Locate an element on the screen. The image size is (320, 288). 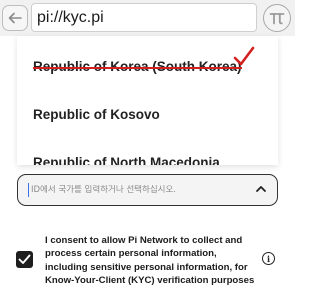
country-option-kosovo: Republic of Kosovo is located at coordinates (147, 114).